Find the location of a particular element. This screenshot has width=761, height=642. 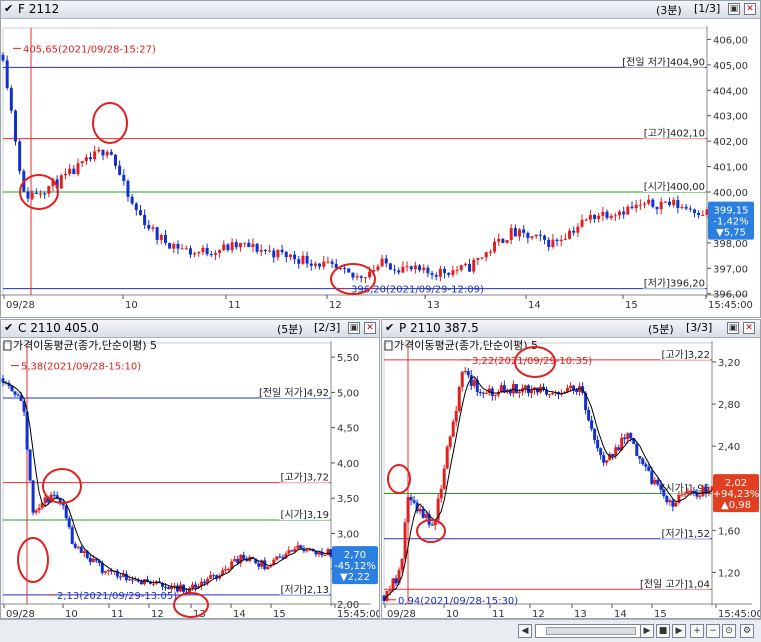

badge-price: 2,70 is located at coordinates (355, 555).